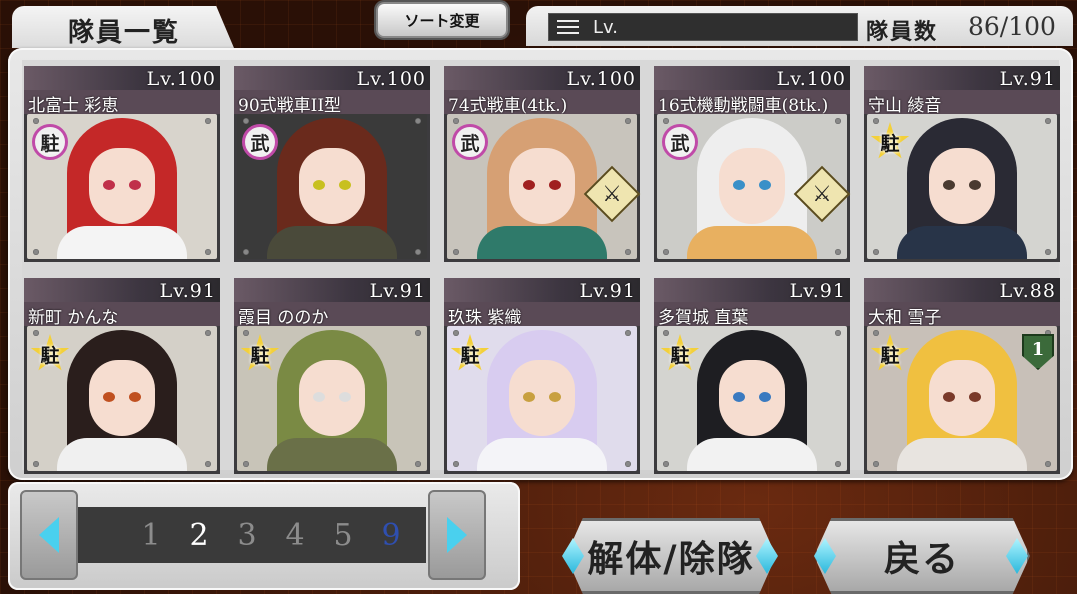 The height and width of the screenshot is (594, 1077). What do you see at coordinates (542, 376) in the screenshot?
I see `member-card: Lv.91 玖珠 紫織 駐` at bounding box center [542, 376].